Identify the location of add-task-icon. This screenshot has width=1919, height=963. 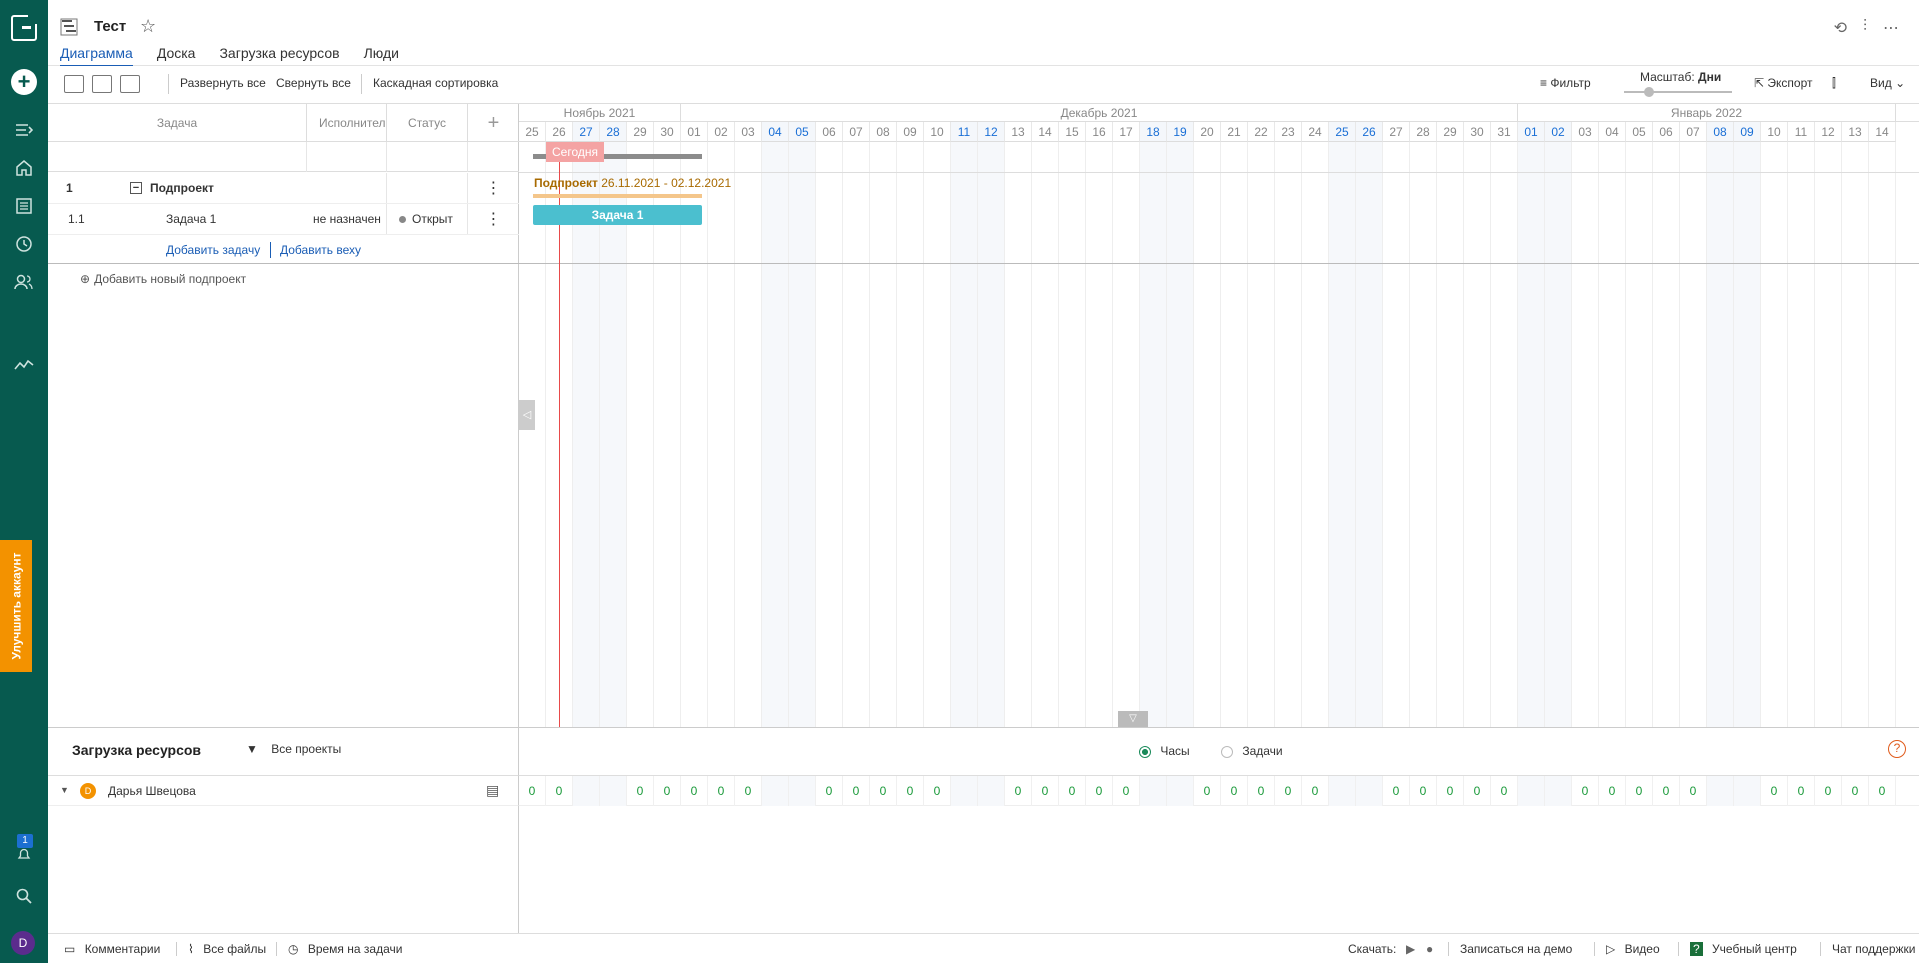
(74, 84).